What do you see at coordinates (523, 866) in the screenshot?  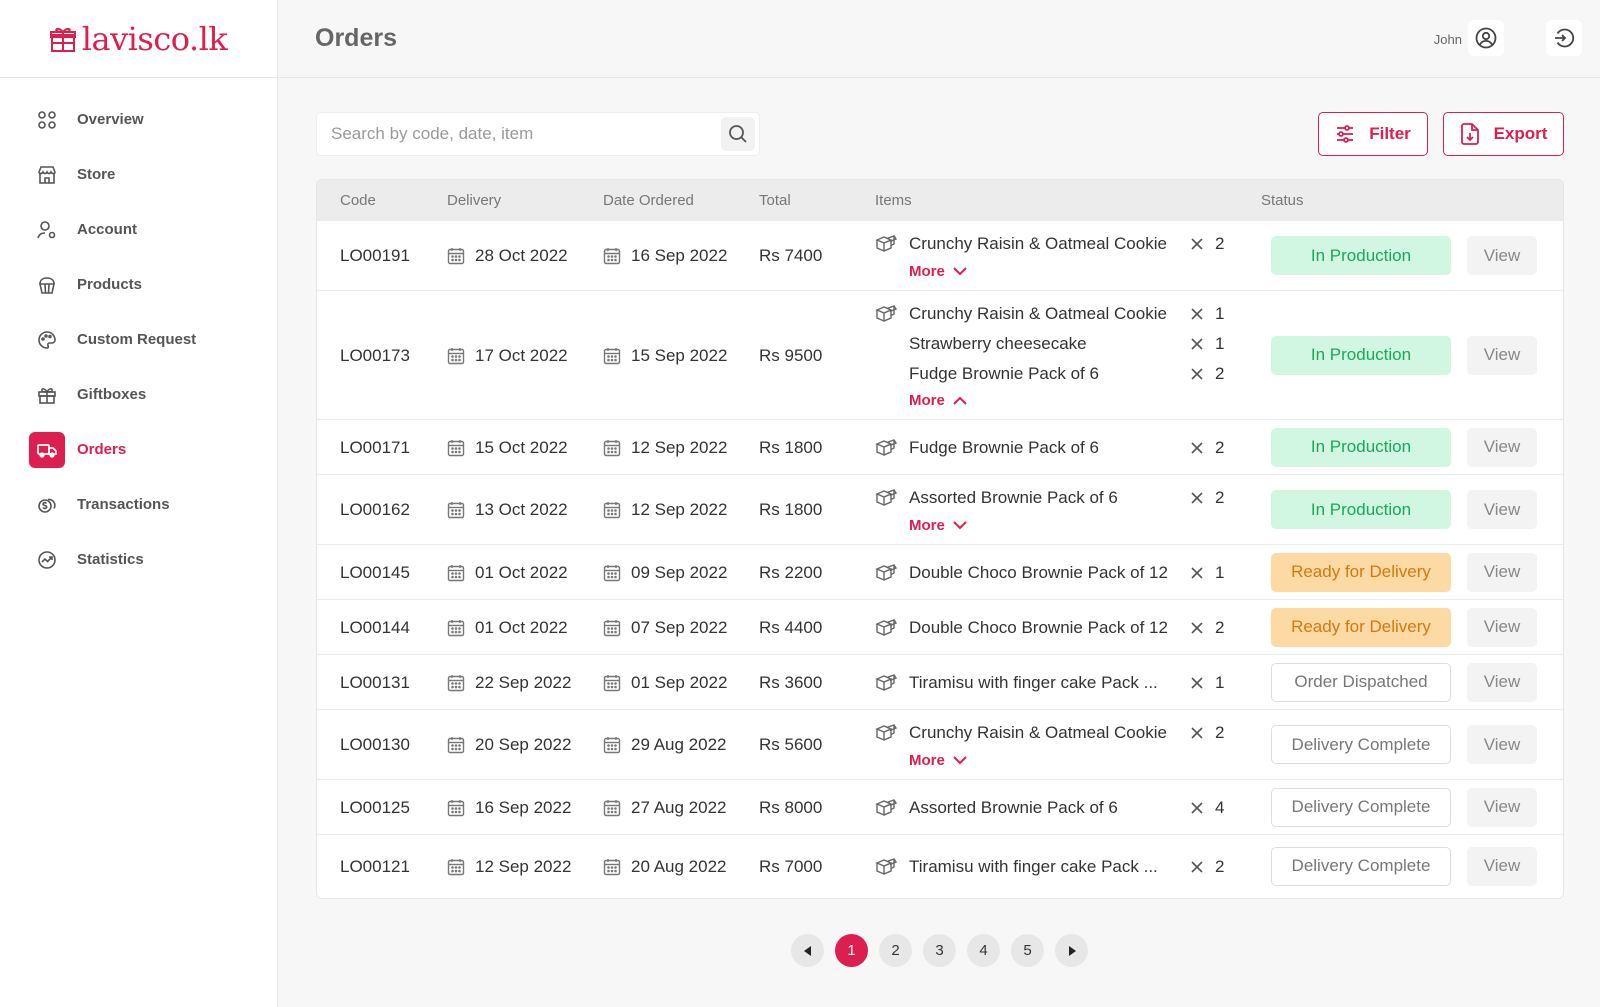 I see `delivery-date-value: 12 Sep 2022` at bounding box center [523, 866].